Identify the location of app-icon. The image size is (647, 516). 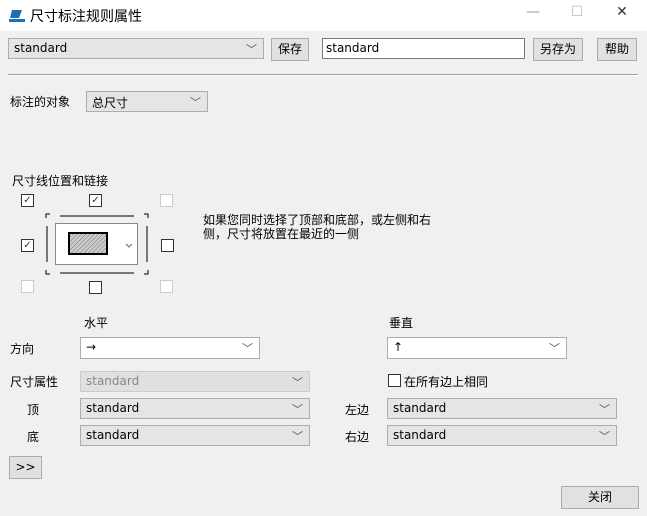
(17, 16).